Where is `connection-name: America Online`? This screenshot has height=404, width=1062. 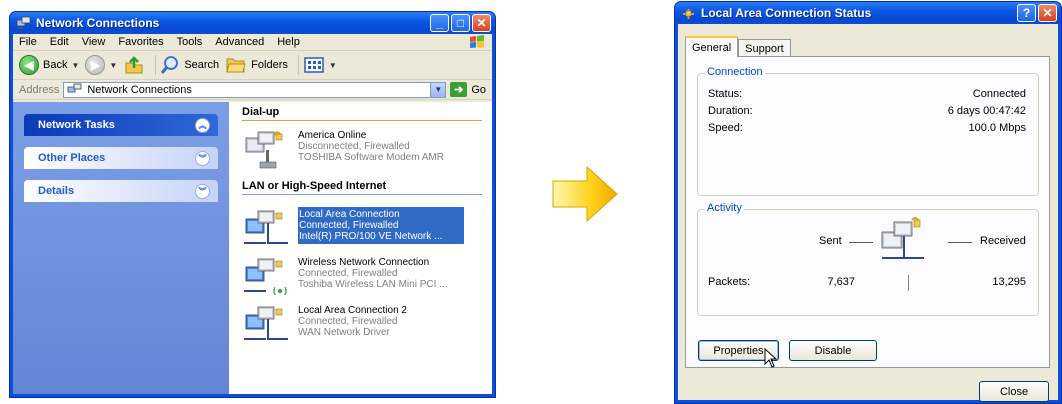 connection-name: America Online is located at coordinates (332, 135).